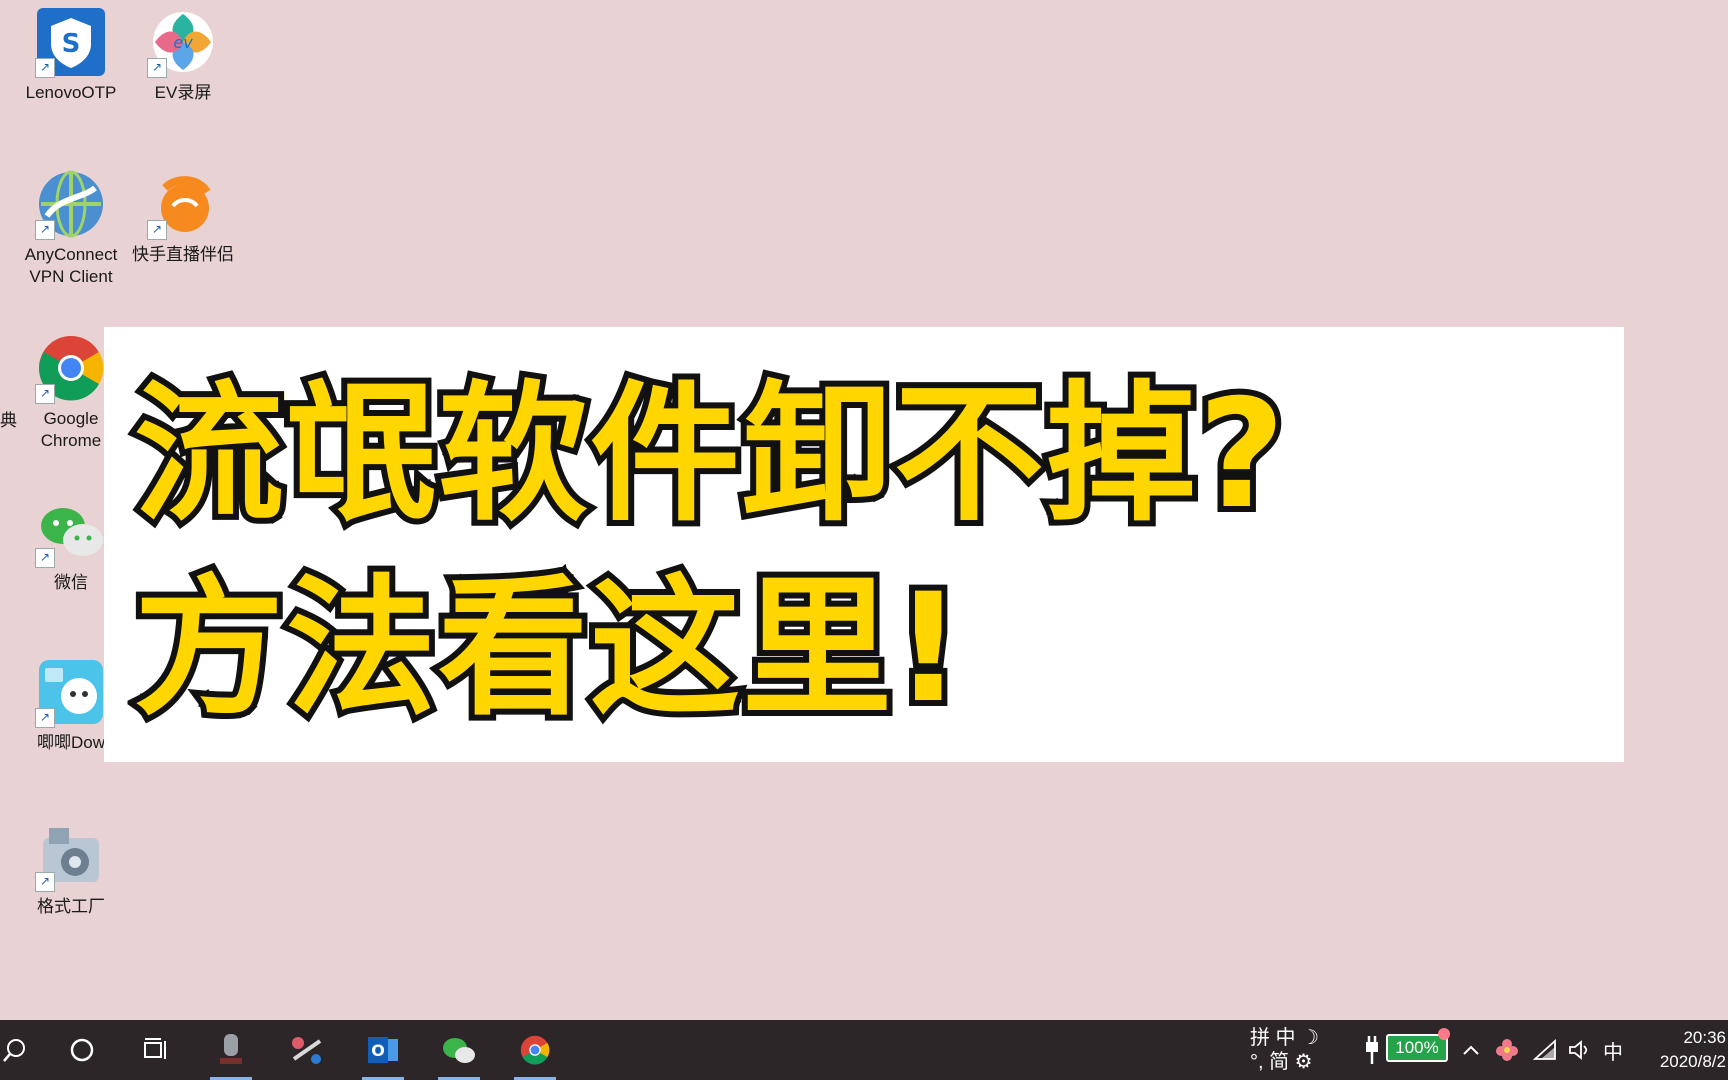  What do you see at coordinates (71, 265) in the screenshot?
I see `desktop-icon-label: AnyConnect VPN Client` at bounding box center [71, 265].